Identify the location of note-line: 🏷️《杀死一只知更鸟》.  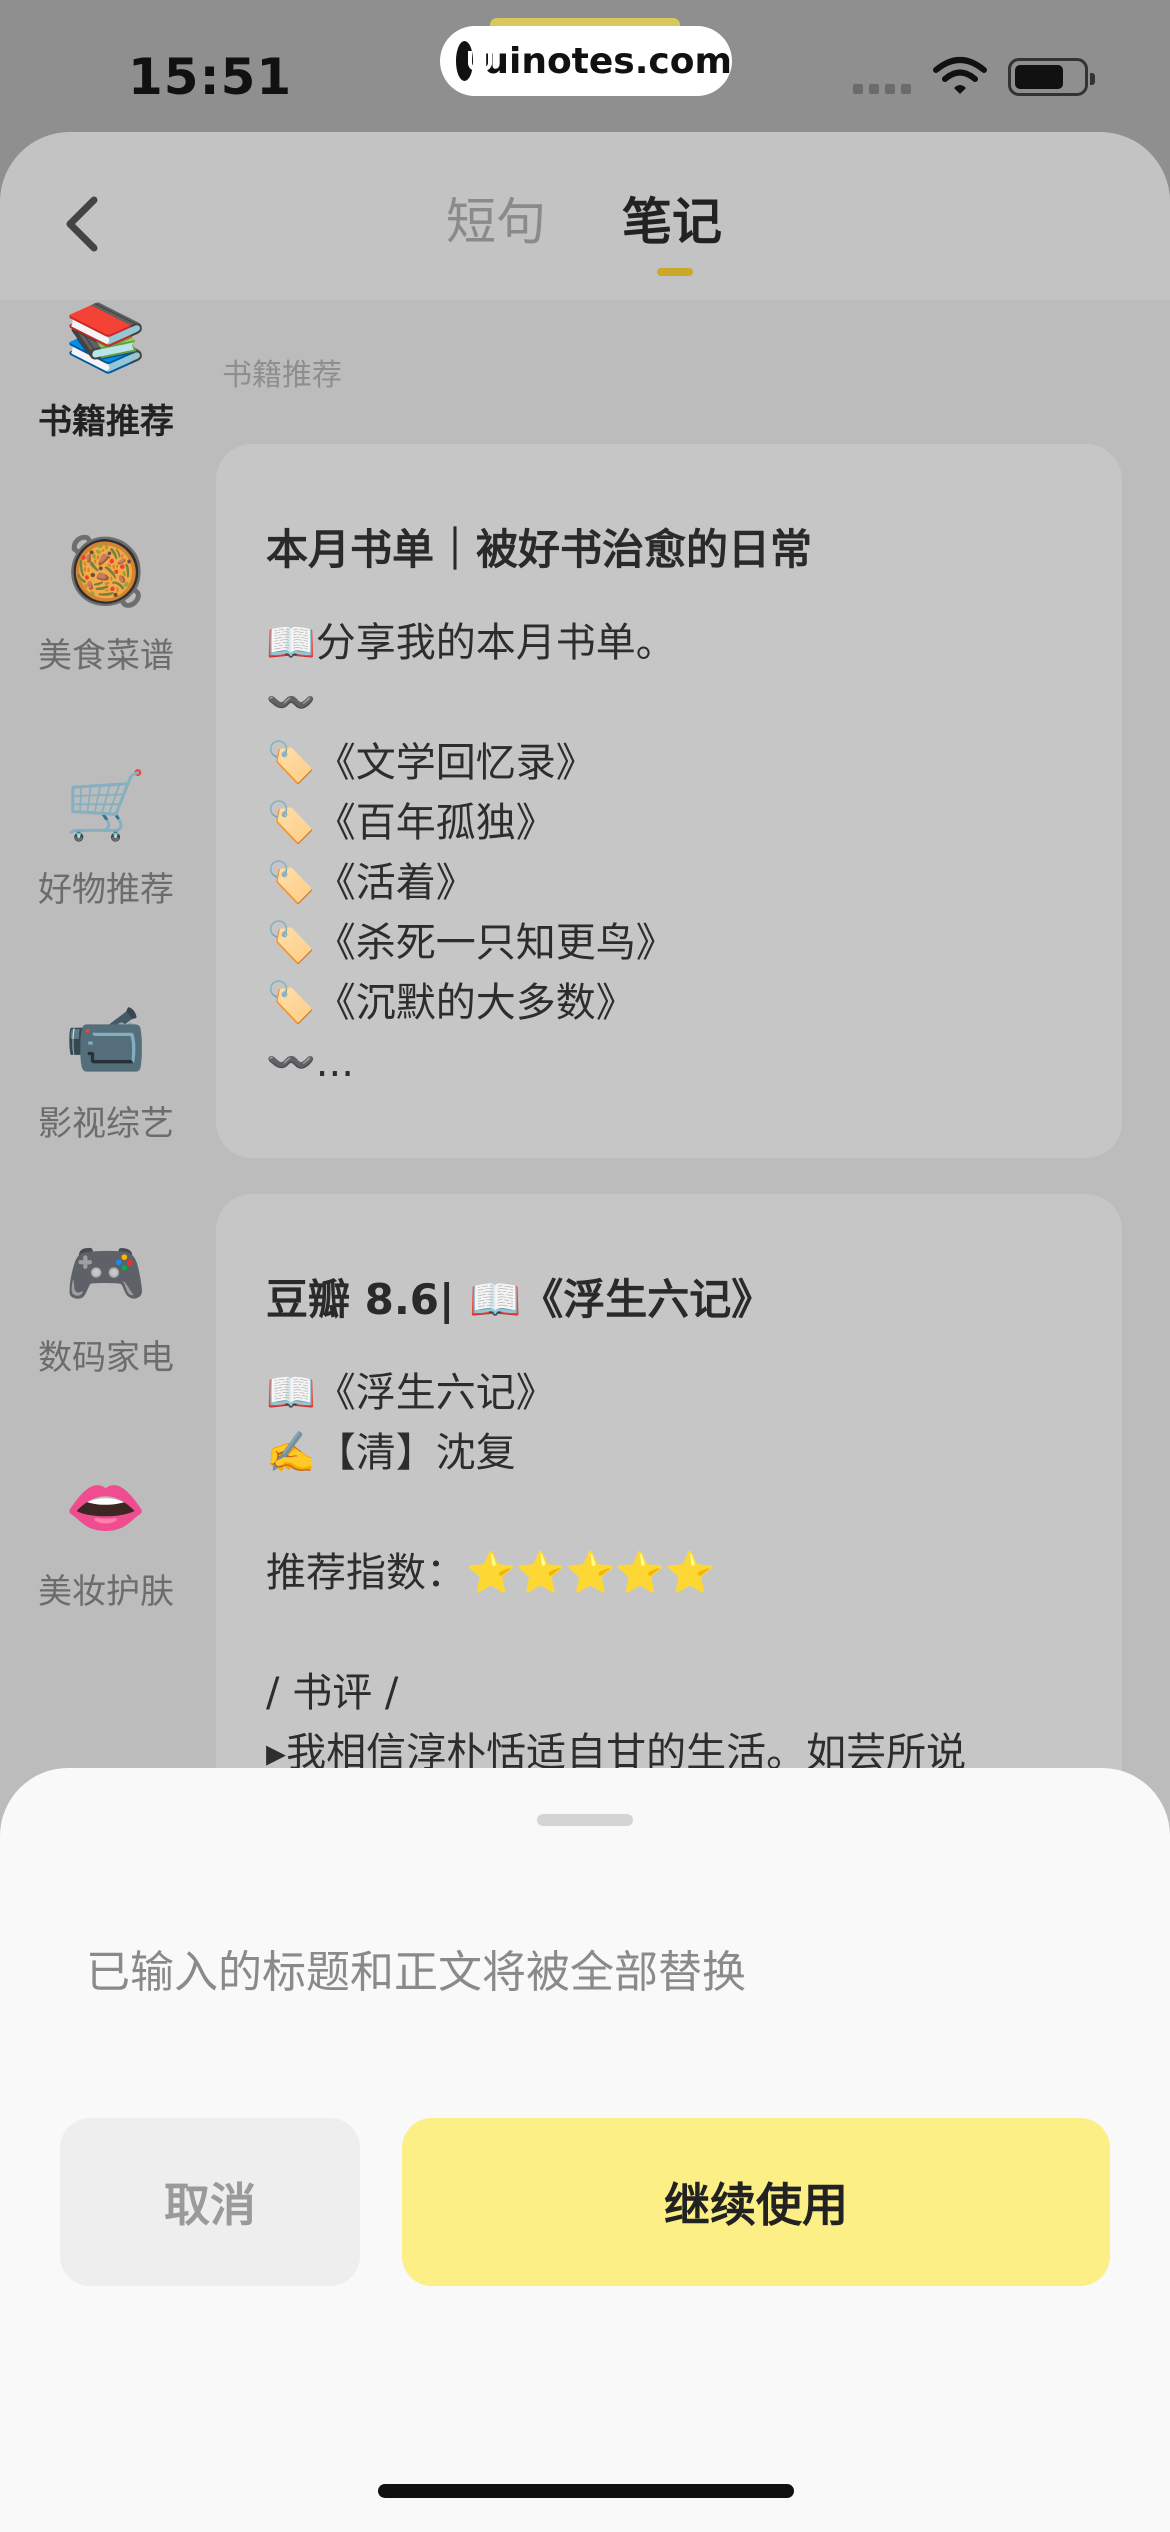
(471, 943).